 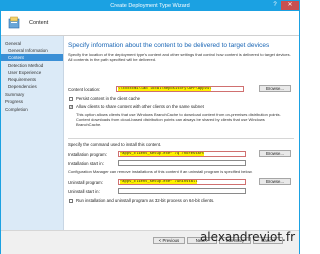 What do you see at coordinates (28, 50) in the screenshot?
I see `nav-item-general-information: General Information` at bounding box center [28, 50].